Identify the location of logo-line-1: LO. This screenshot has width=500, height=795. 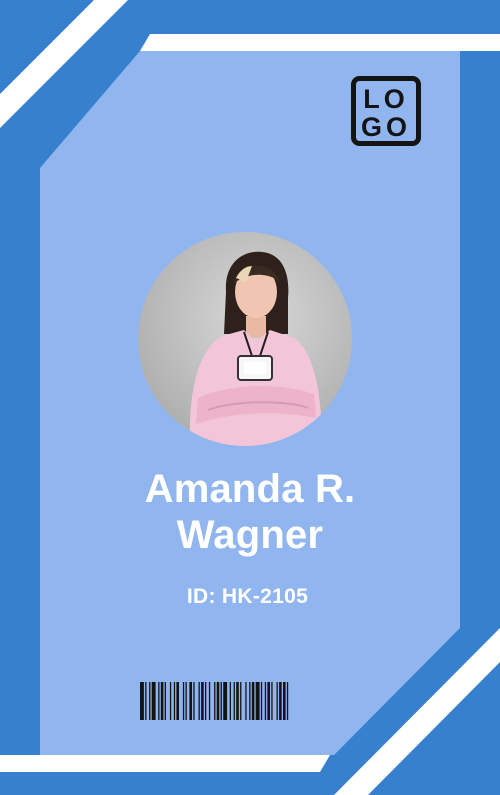
(386, 99).